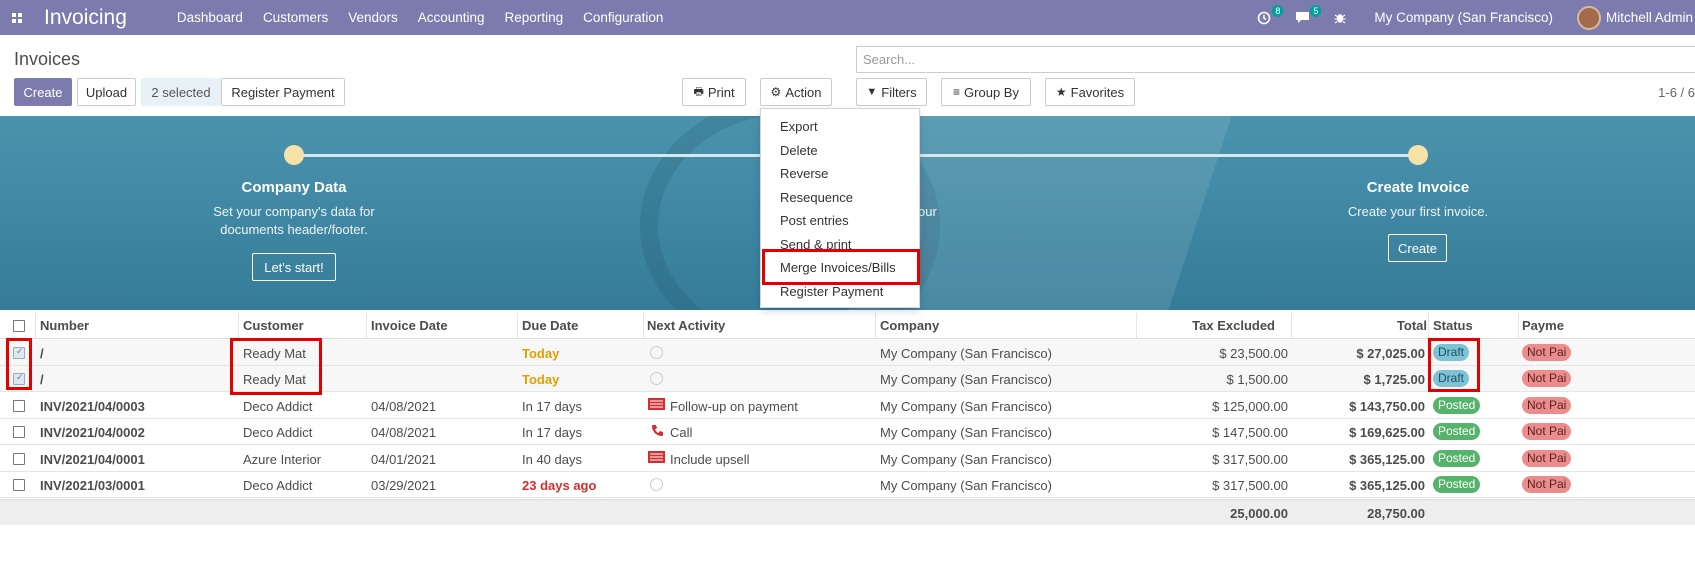  I want to click on col-next-activity: Next Activity, so click(686, 325).